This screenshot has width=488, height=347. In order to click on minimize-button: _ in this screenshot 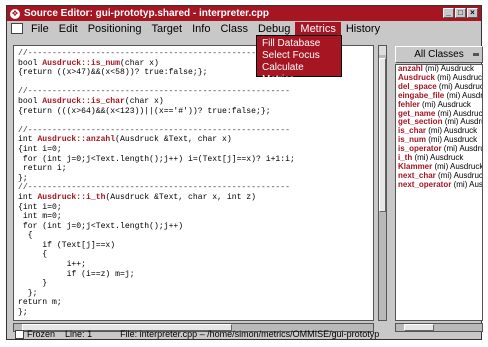, I will do `click(448, 13)`.